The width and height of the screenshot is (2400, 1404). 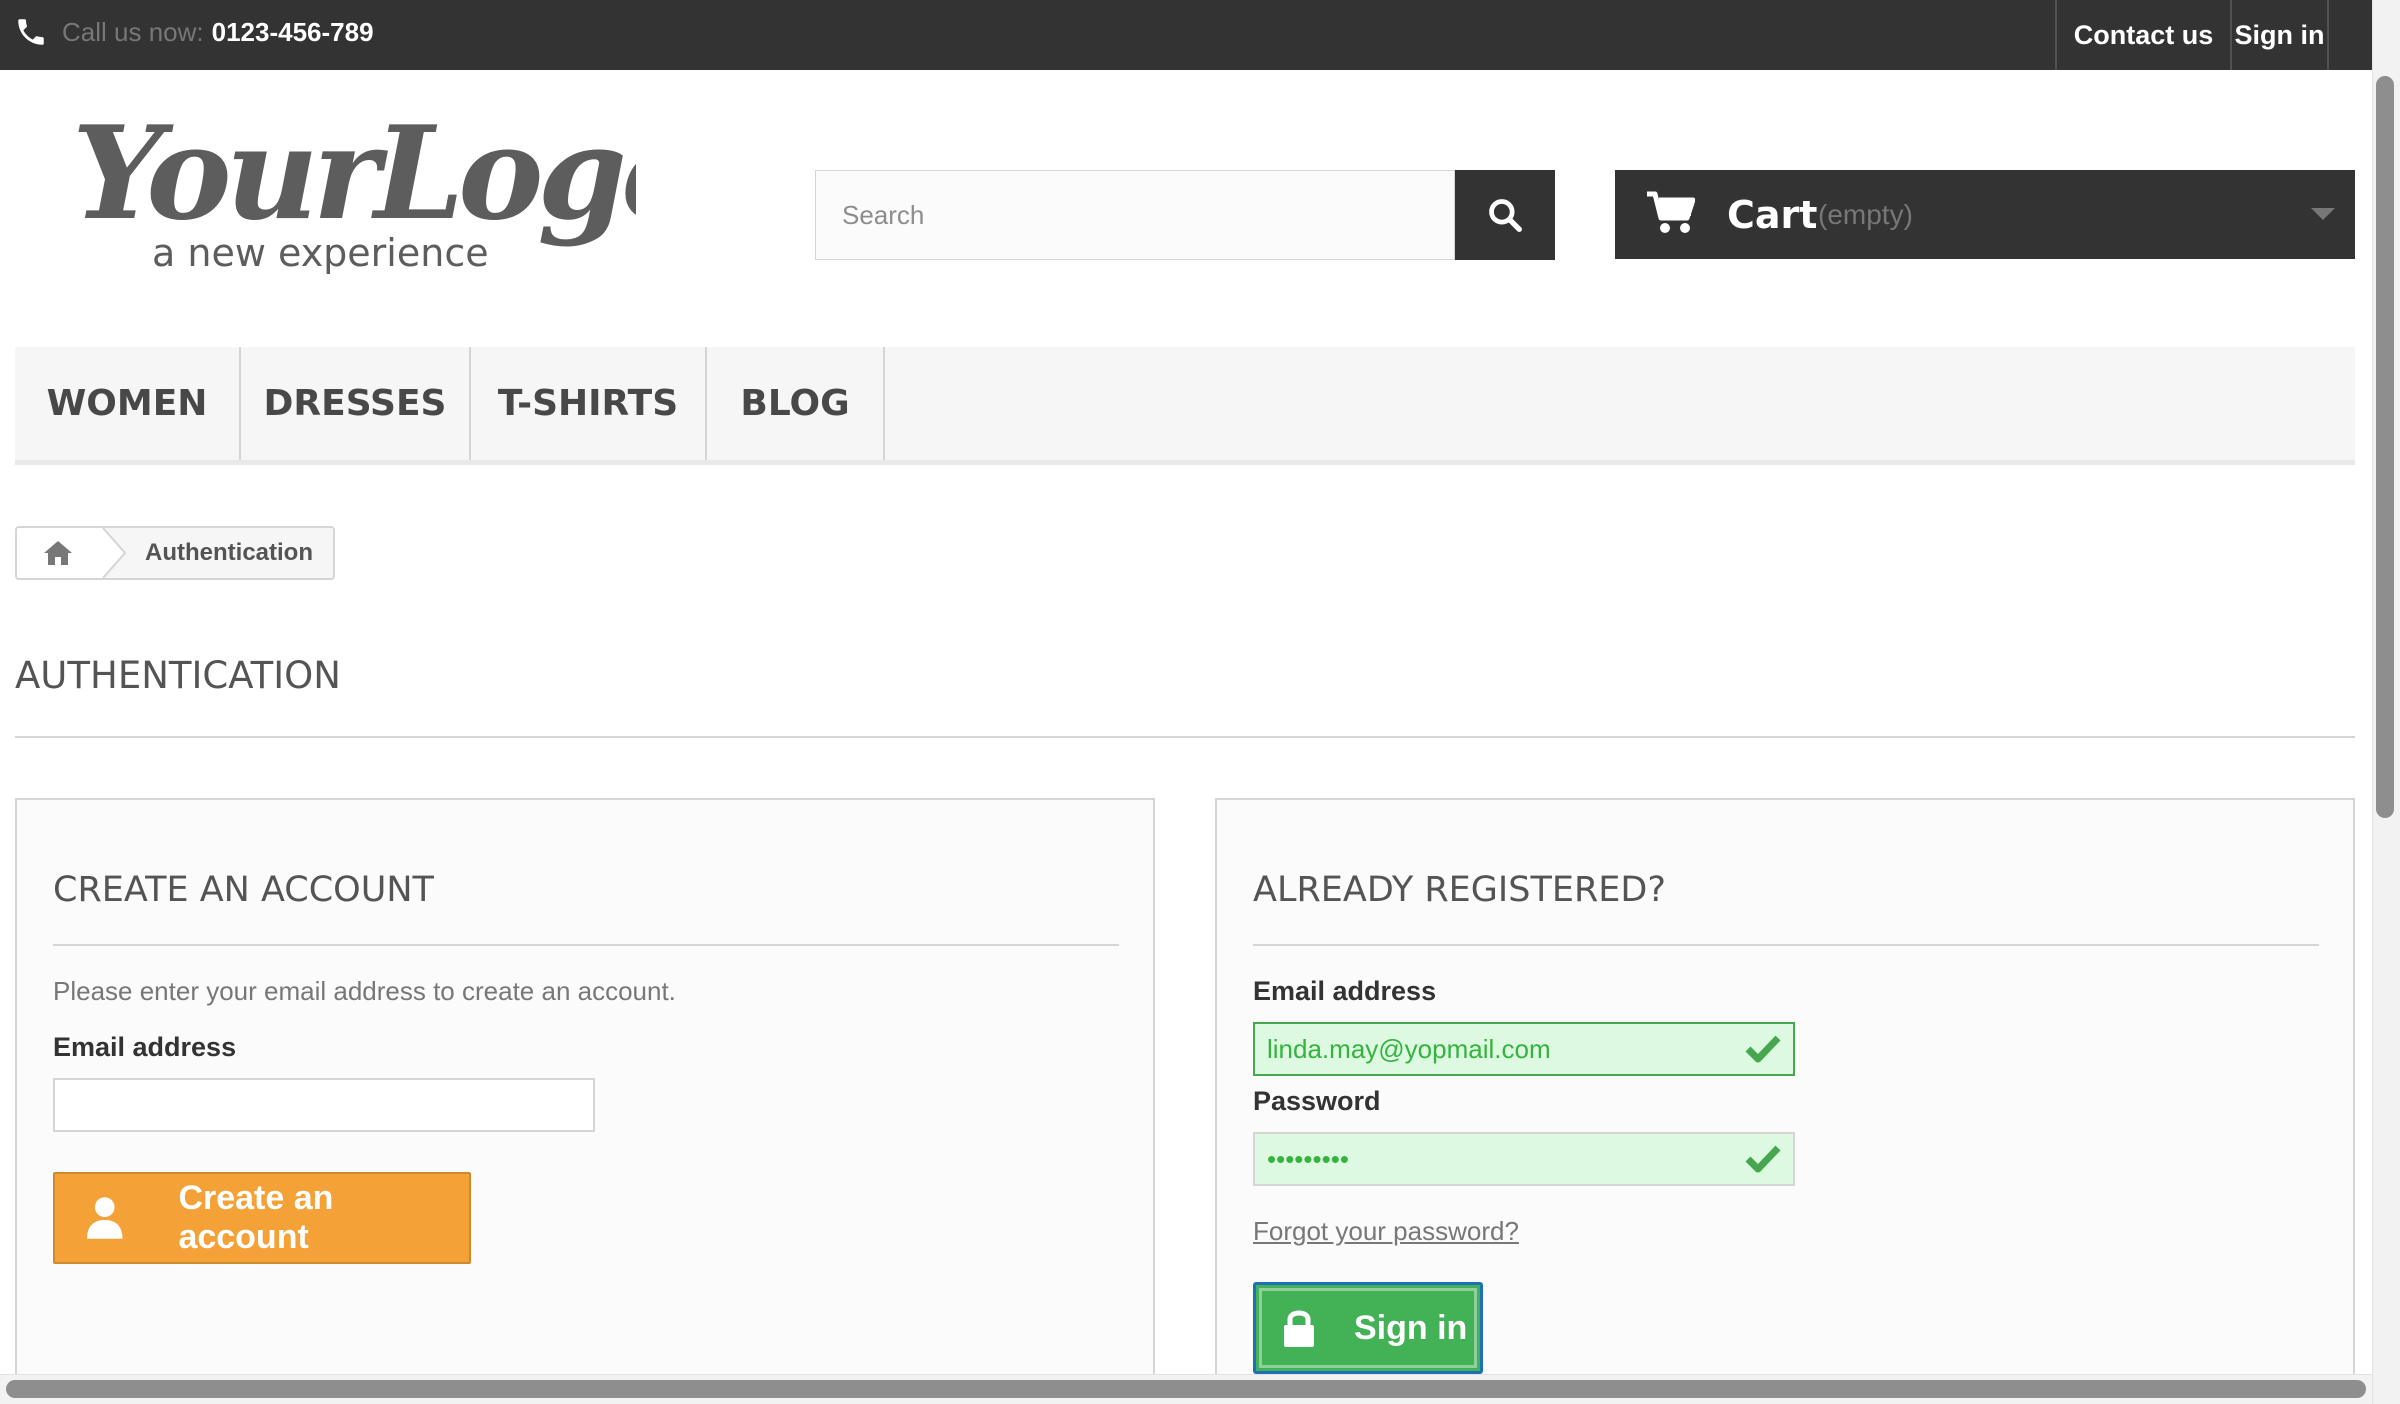 What do you see at coordinates (2385, 447) in the screenshot?
I see `vertical-scrollbar-thumb` at bounding box center [2385, 447].